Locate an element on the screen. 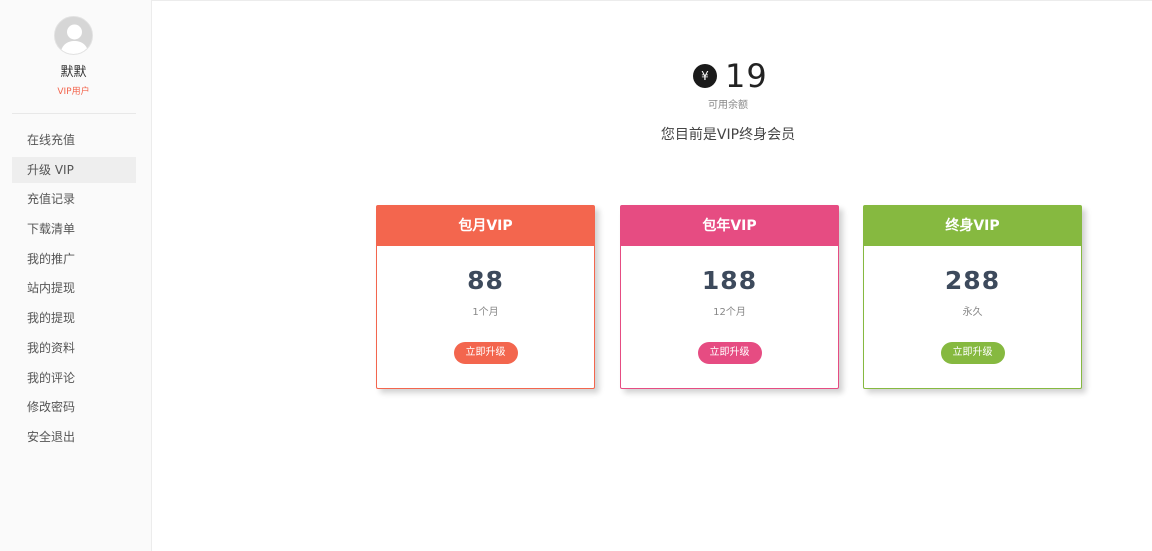 This screenshot has height=551, width=1152. plan-price: 288 is located at coordinates (972, 280).